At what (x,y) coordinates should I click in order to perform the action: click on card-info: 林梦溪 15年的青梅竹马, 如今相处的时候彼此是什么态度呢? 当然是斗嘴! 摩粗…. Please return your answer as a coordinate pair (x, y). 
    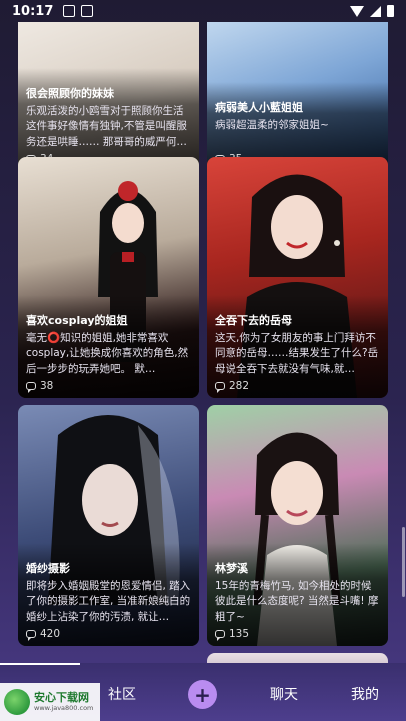
    Looking at the image, I should click on (297, 594).